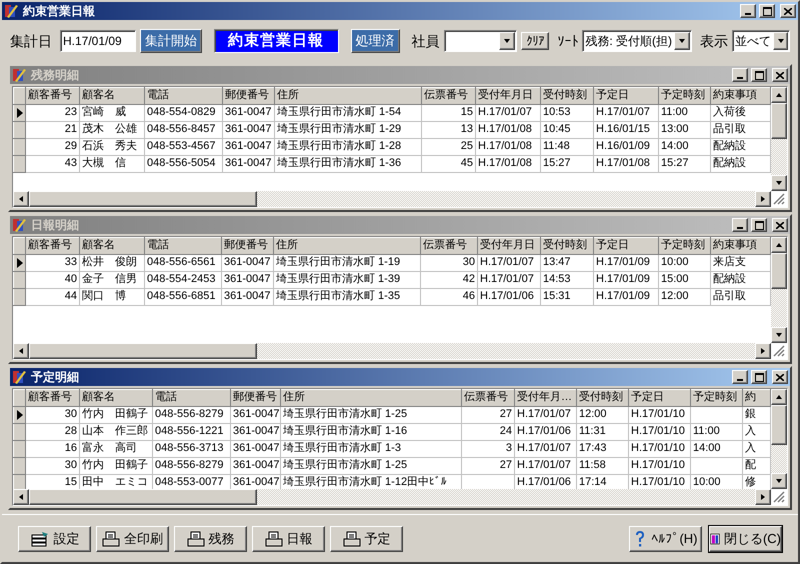 Image resolution: width=800 pixels, height=564 pixels. What do you see at coordinates (171, 41) in the screenshot?
I see `start-button: 集計開始` at bounding box center [171, 41].